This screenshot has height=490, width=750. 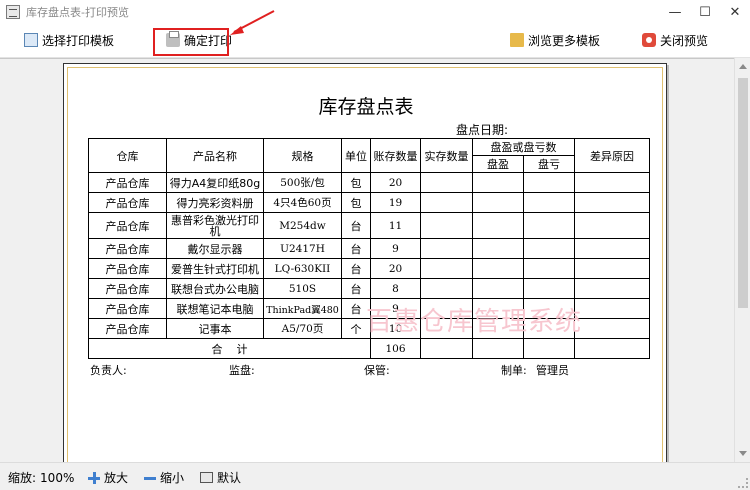 I want to click on close-window-button: ✕, so click(x=735, y=12).